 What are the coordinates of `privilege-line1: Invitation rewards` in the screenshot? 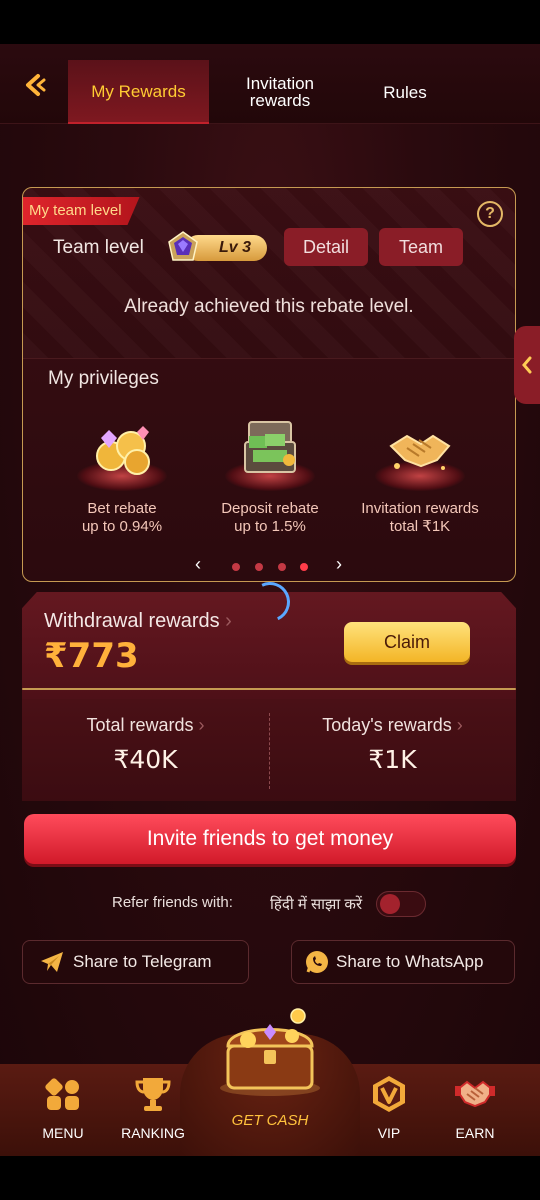 It's located at (420, 508).